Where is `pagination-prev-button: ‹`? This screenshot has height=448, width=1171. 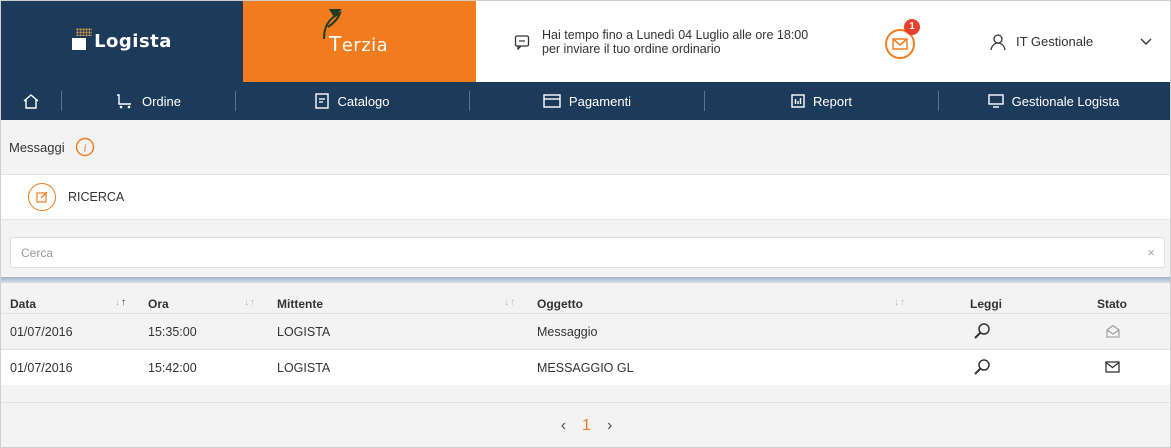 pagination-prev-button: ‹ is located at coordinates (563, 426).